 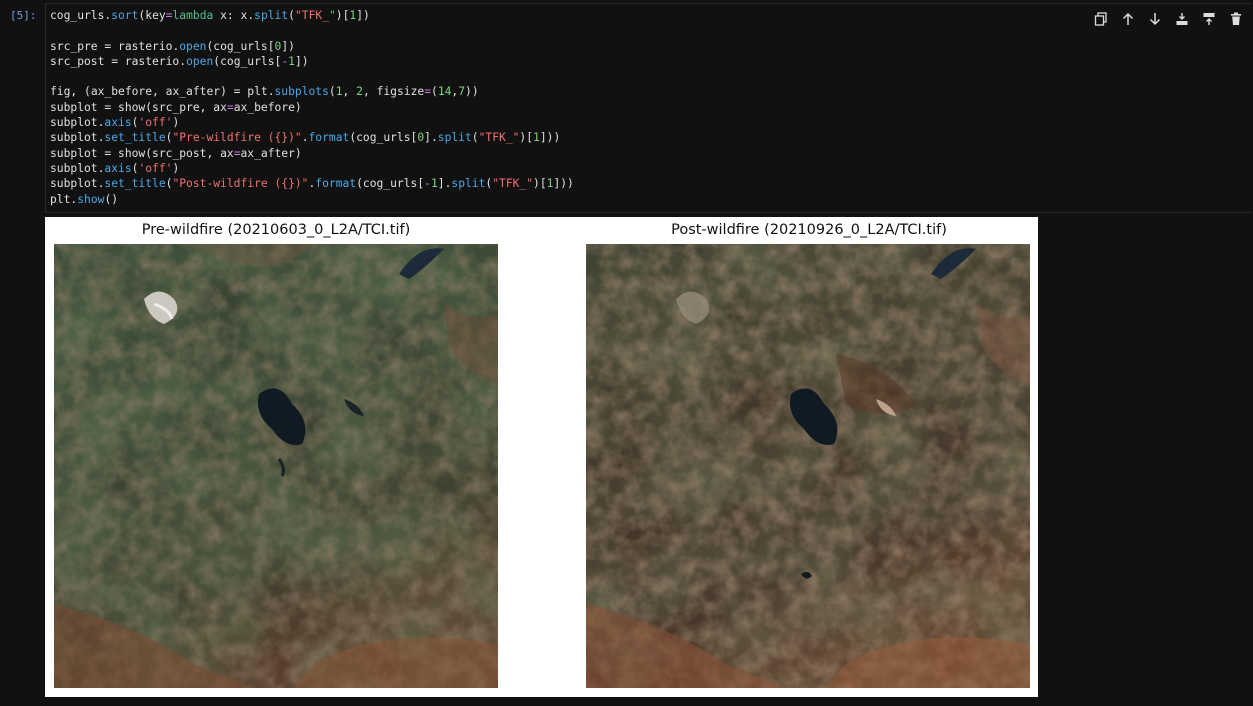 I want to click on insert-cell-below-button, so click(x=1182, y=19).